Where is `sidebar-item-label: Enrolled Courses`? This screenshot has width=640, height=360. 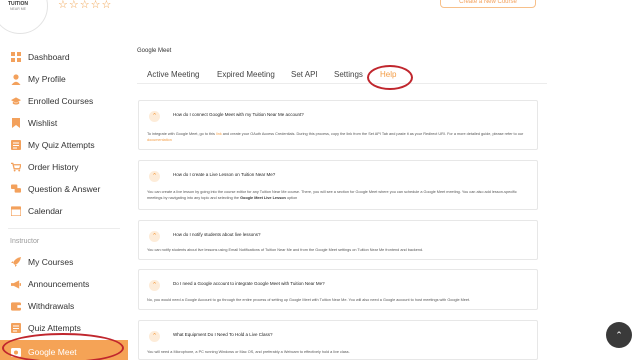
sidebar-item-label: Enrolled Courses is located at coordinates (61, 101).